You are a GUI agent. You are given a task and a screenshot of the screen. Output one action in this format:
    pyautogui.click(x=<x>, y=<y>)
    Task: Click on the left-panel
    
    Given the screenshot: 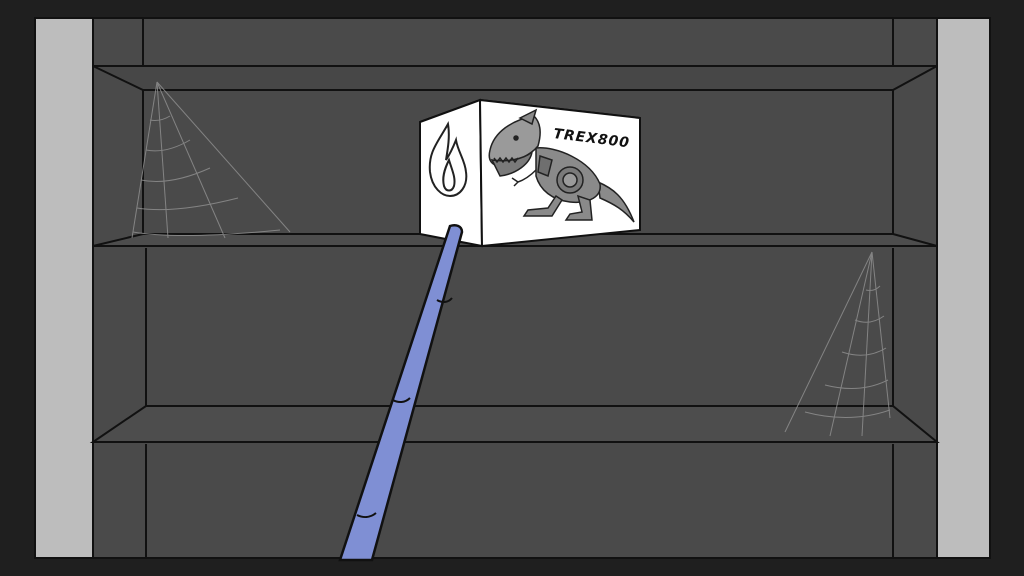 What is the action you would take?
    pyautogui.click(x=64, y=288)
    